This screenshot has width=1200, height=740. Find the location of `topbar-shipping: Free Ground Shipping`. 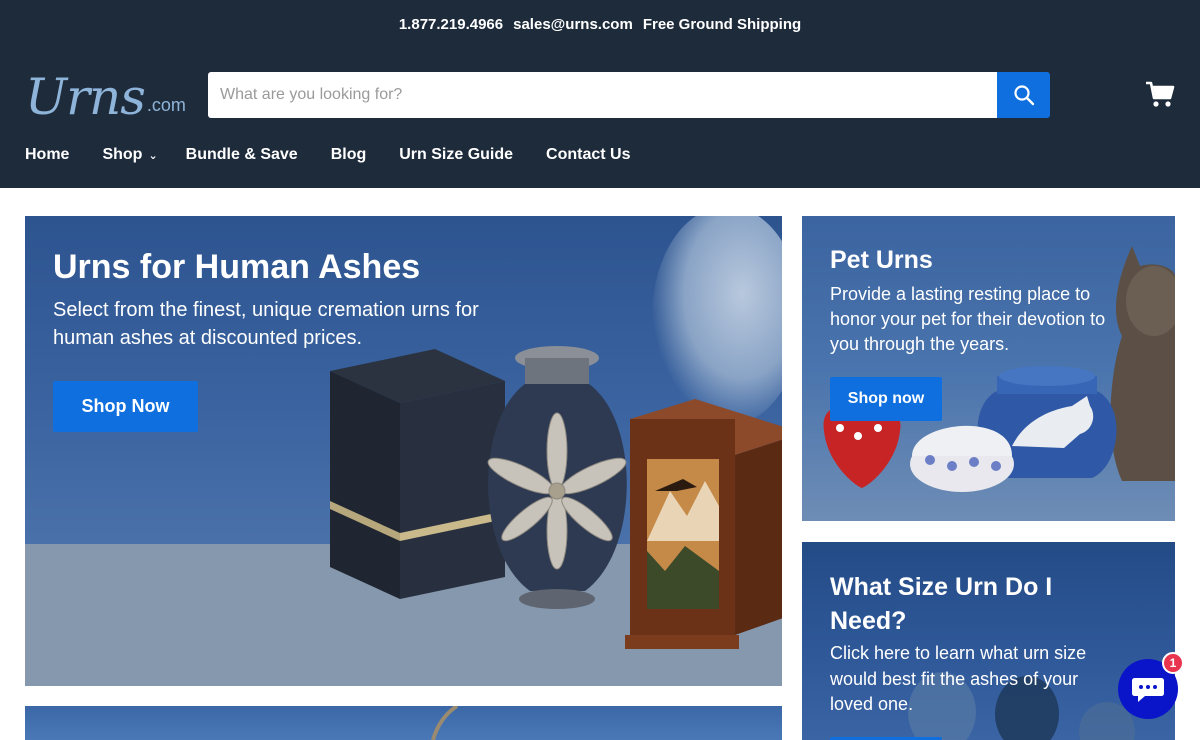

topbar-shipping: Free Ground Shipping is located at coordinates (722, 24).